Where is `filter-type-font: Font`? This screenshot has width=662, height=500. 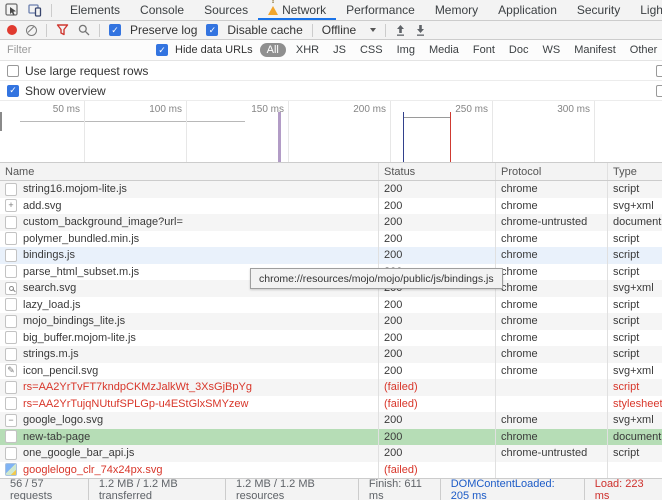 filter-type-font: Font is located at coordinates (484, 50).